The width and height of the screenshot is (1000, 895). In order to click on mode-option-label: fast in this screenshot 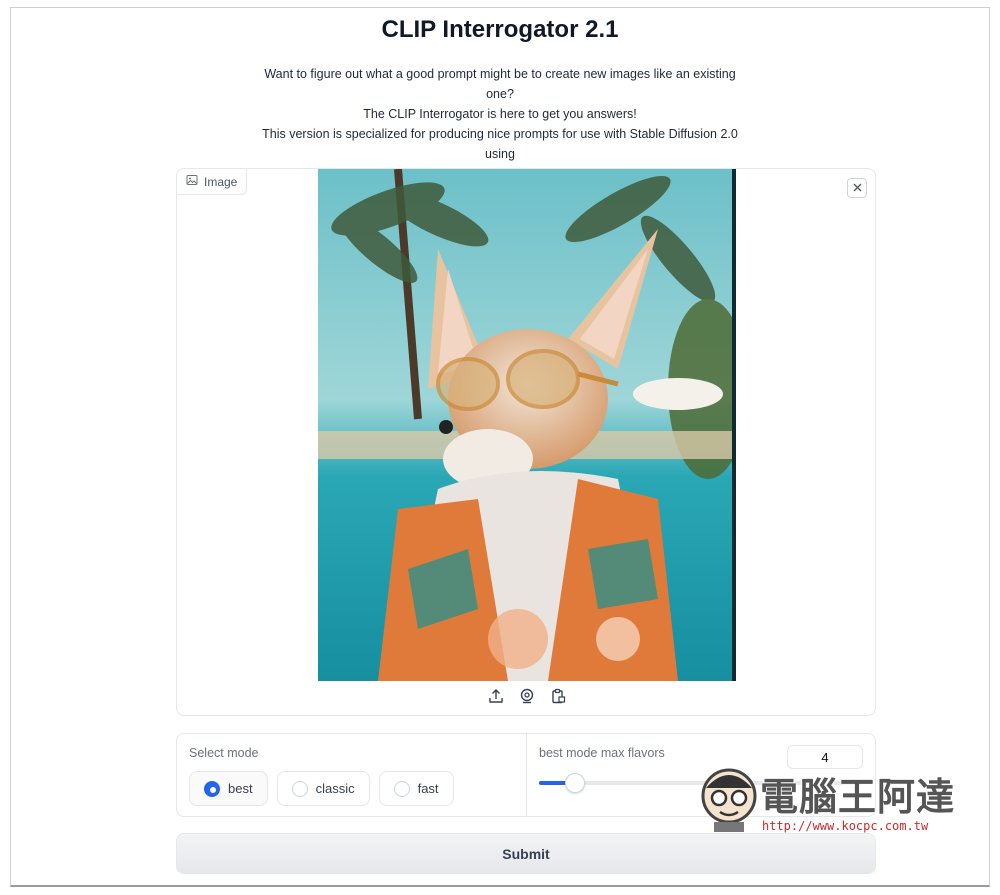, I will do `click(428, 788)`.